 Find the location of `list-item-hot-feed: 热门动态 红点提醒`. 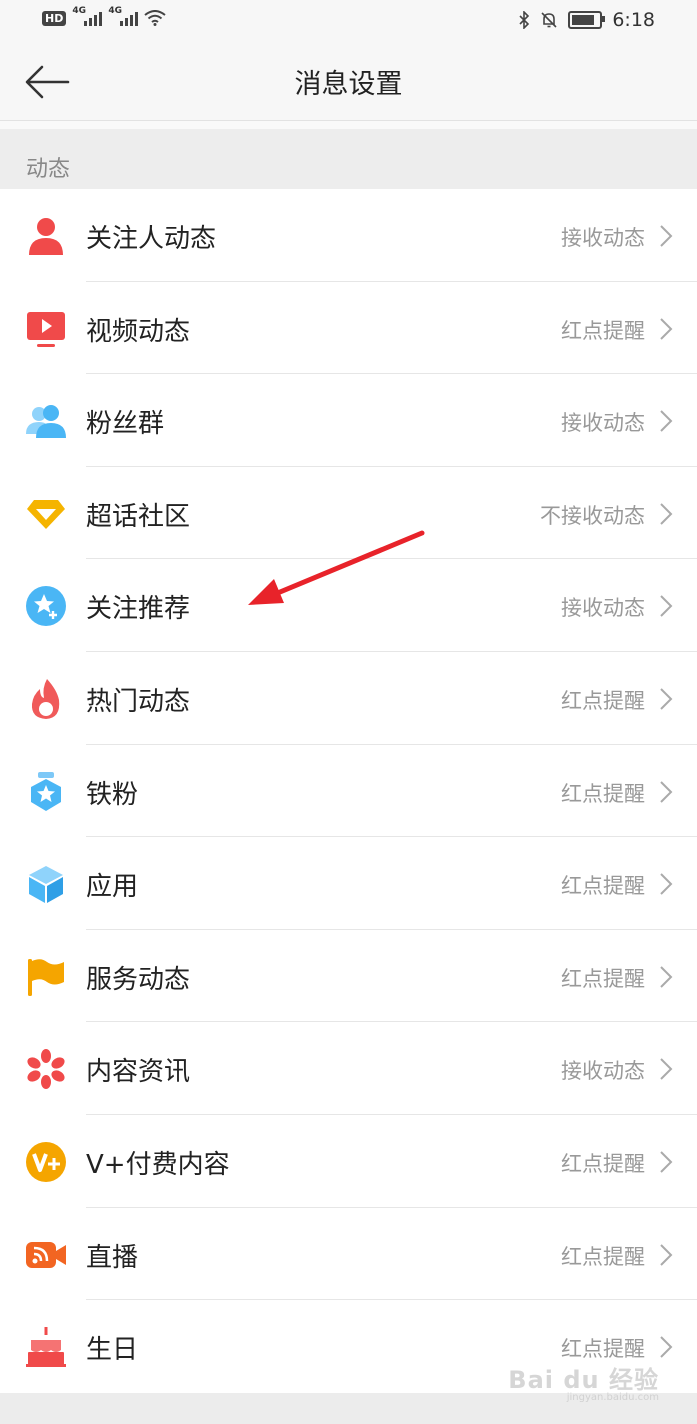

list-item-hot-feed: 热门动态 红点提醒 is located at coordinates (348, 698).